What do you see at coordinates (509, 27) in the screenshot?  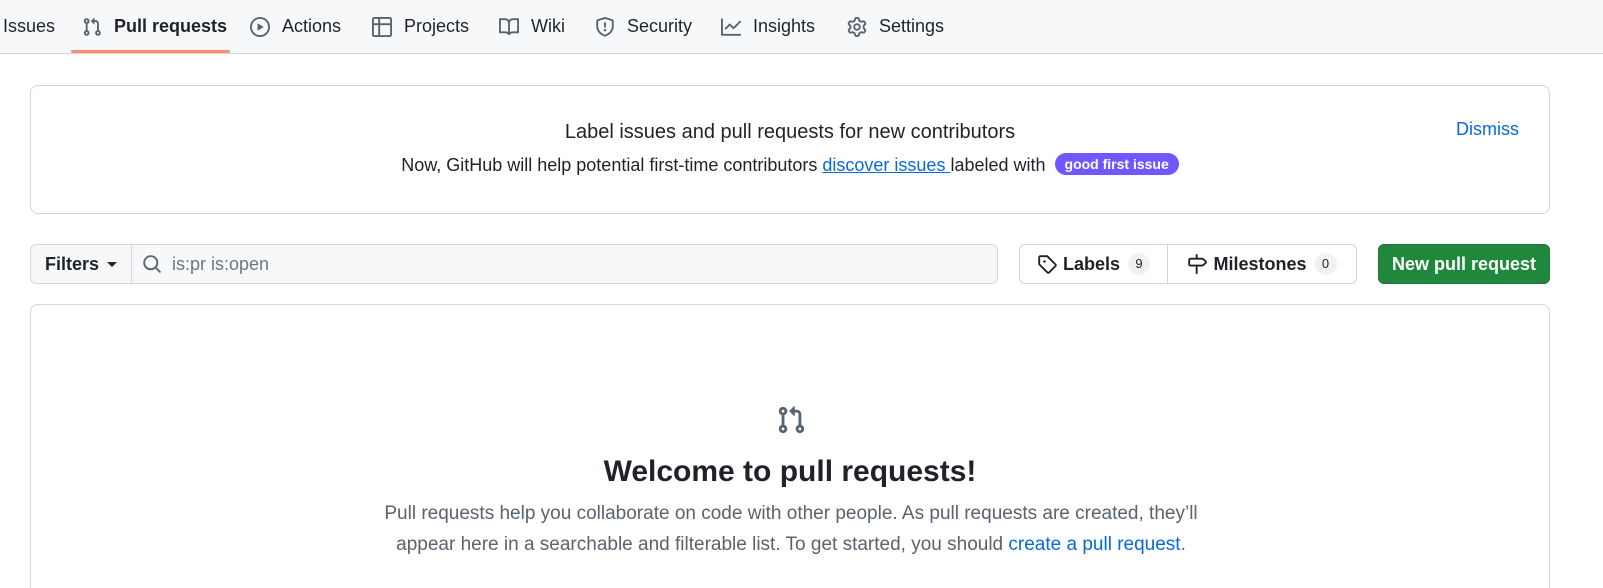 I see `book-icon` at bounding box center [509, 27].